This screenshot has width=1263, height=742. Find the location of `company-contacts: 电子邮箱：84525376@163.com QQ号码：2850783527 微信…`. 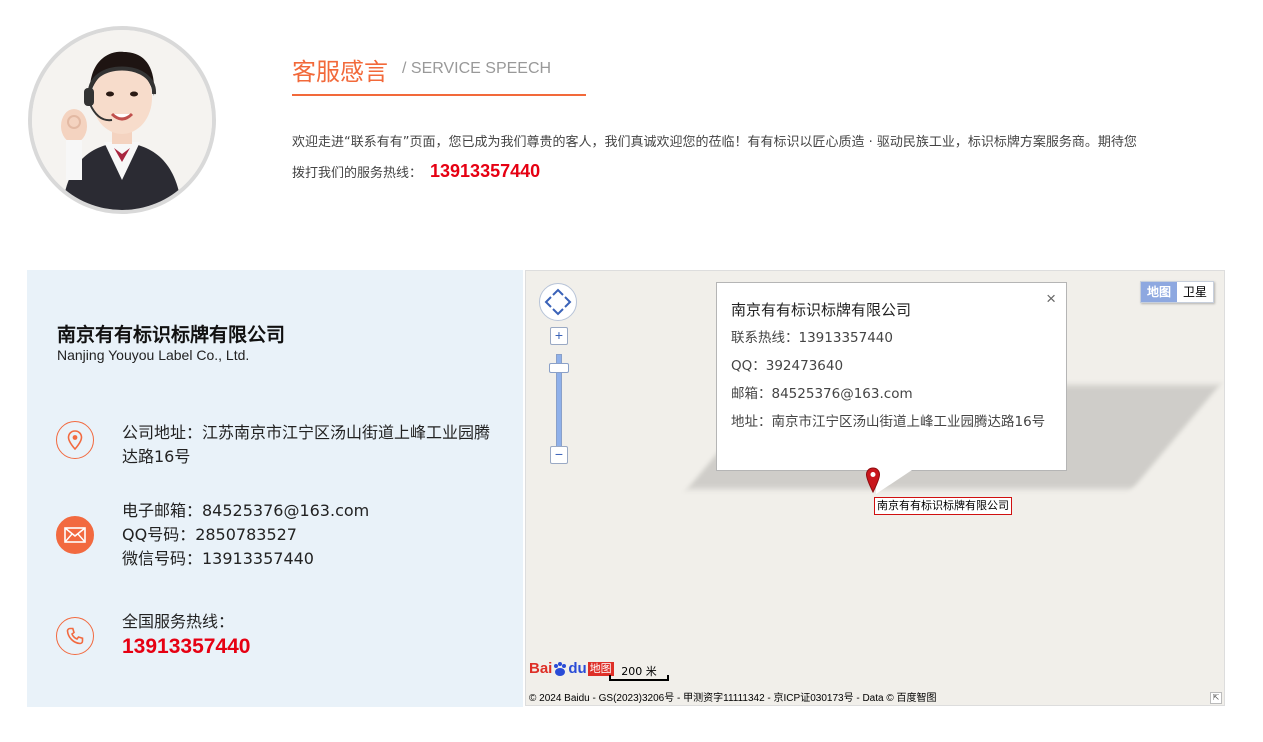

company-contacts: 电子邮箱：84525376@163.com QQ号码：2850783527 微信… is located at coordinates (312, 535).